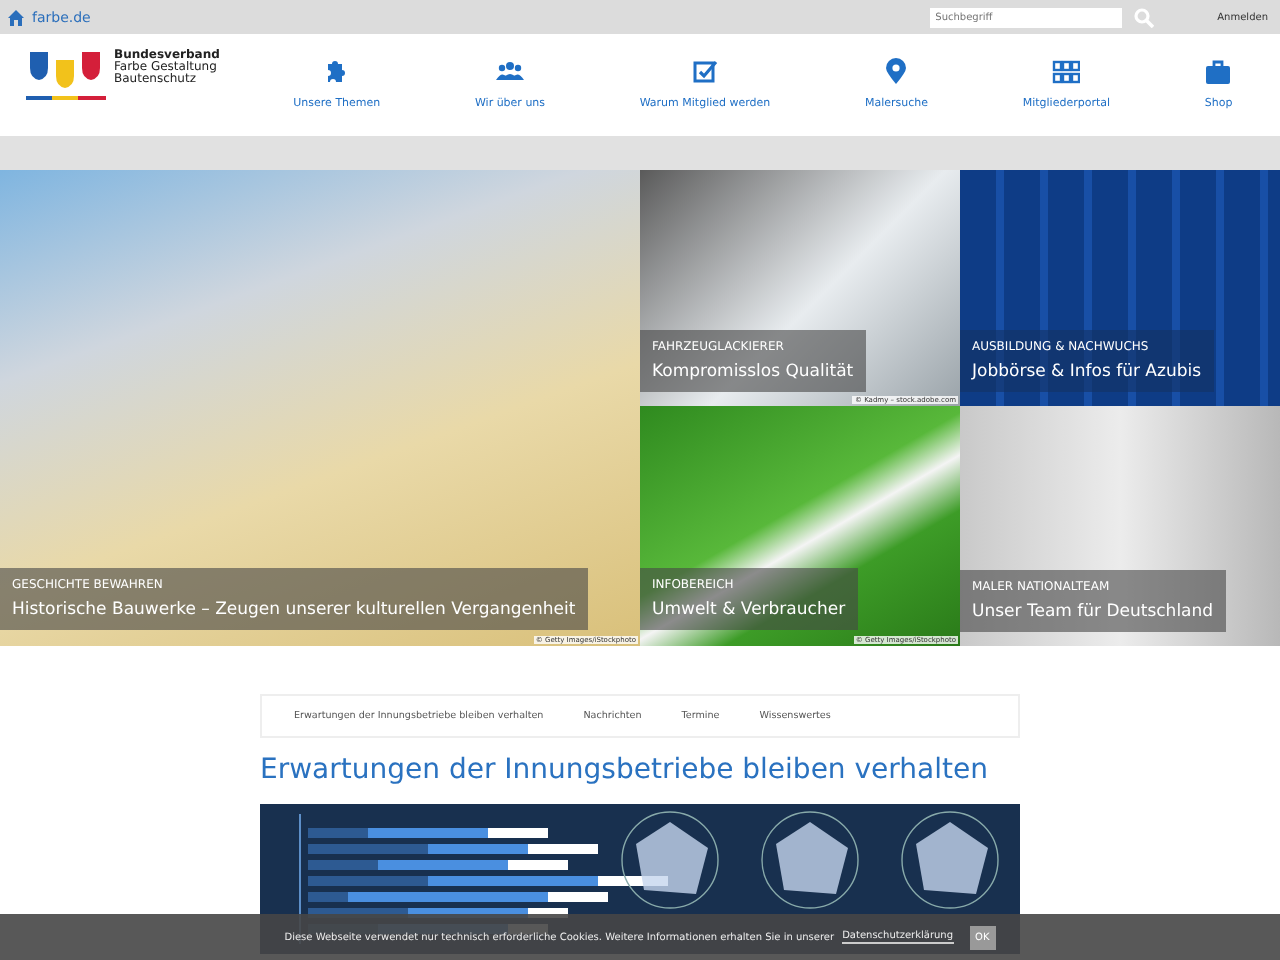 The height and width of the screenshot is (960, 1280). I want to click on puzzle-icon, so click(336, 72).